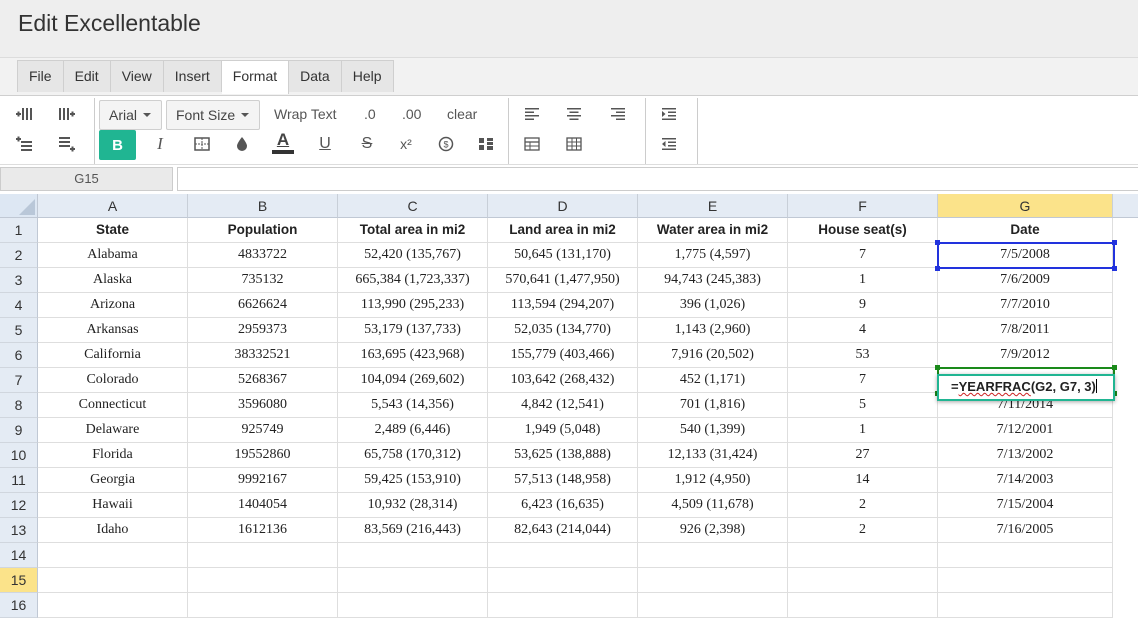 The image size is (1138, 619). What do you see at coordinates (1025, 330) in the screenshot?
I see `cell-g5: 7/8/2011` at bounding box center [1025, 330].